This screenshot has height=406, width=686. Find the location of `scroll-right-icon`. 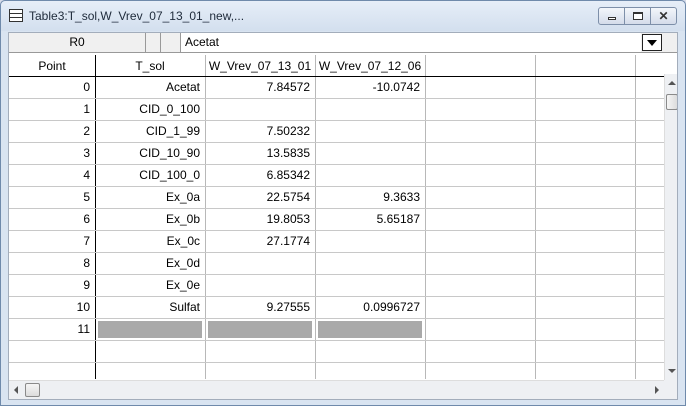

scroll-right-icon is located at coordinates (657, 390).